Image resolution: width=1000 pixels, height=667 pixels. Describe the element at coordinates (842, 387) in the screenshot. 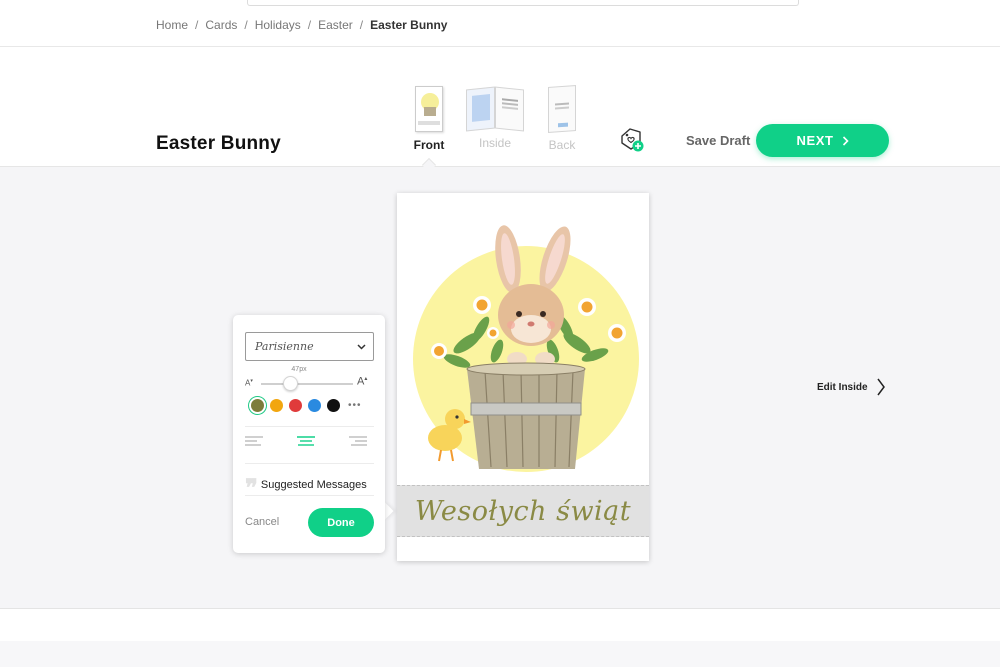

I see `edit-inside-label: Edit Inside` at that location.